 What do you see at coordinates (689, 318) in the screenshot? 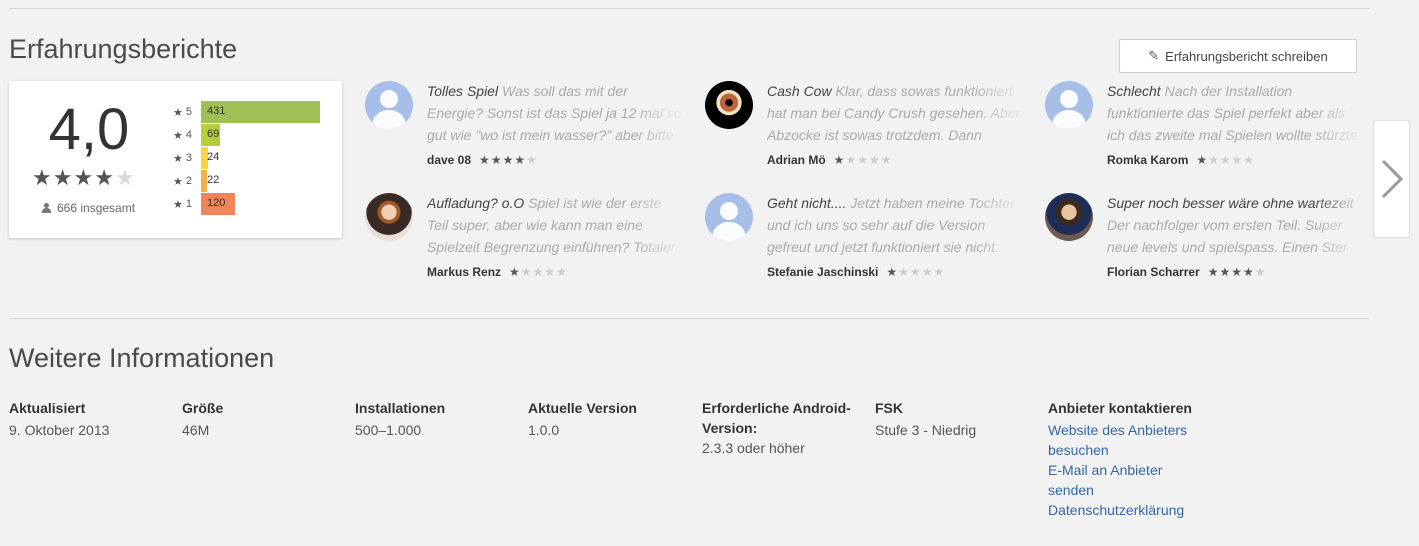
I see `middle-divider` at bounding box center [689, 318].